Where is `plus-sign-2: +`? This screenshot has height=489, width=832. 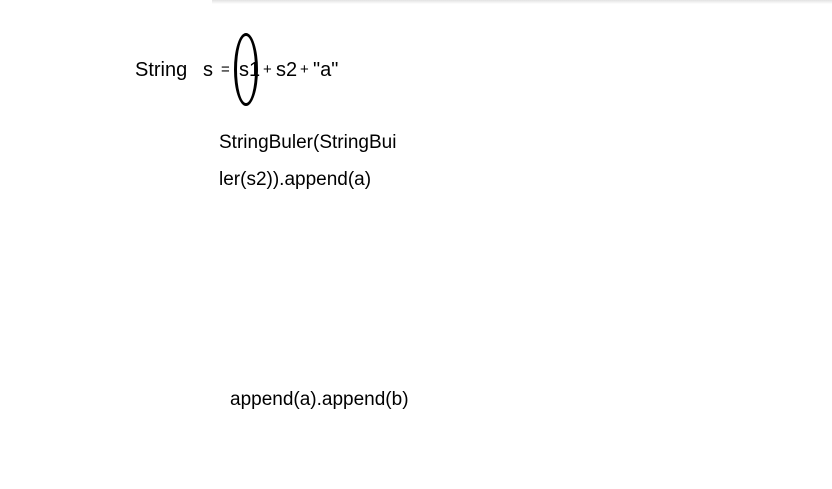 plus-sign-2: + is located at coordinates (304, 69).